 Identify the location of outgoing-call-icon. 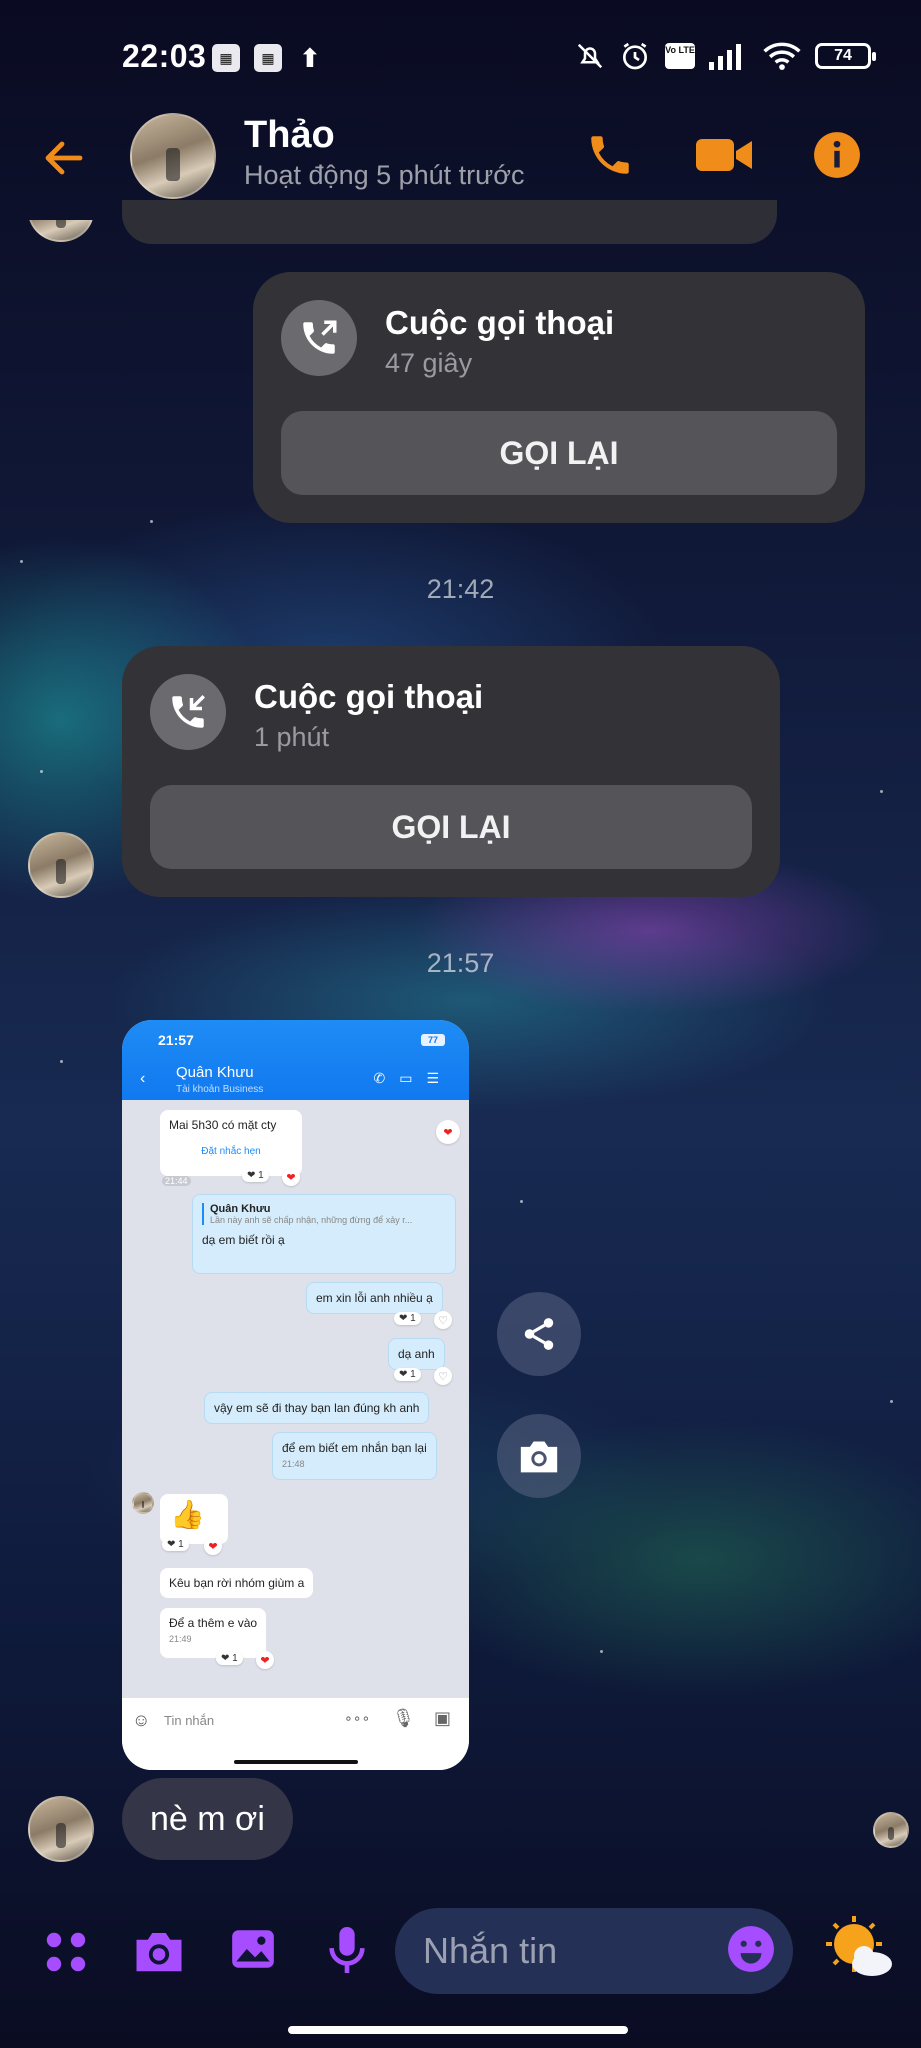
(320, 337).